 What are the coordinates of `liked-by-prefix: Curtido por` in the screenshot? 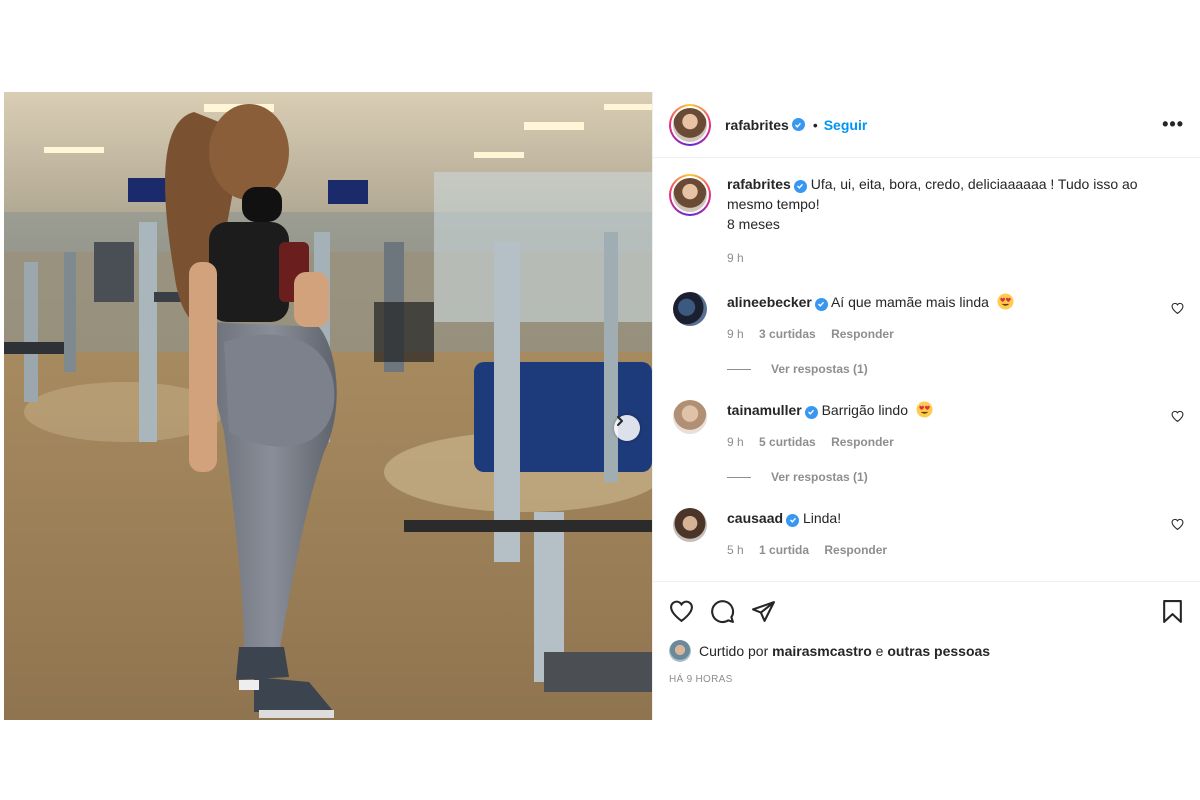 It's located at (734, 651).